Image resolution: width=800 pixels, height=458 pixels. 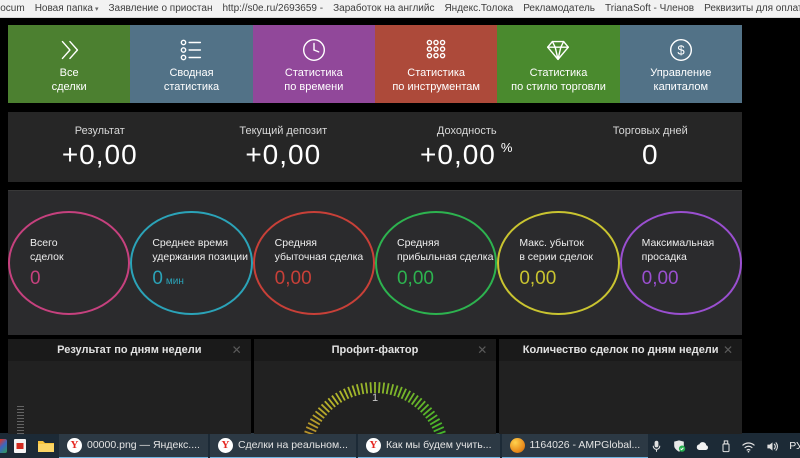 What do you see at coordinates (660, 278) in the screenshot?
I see `circle-max-drawdown-value: 0,00` at bounding box center [660, 278].